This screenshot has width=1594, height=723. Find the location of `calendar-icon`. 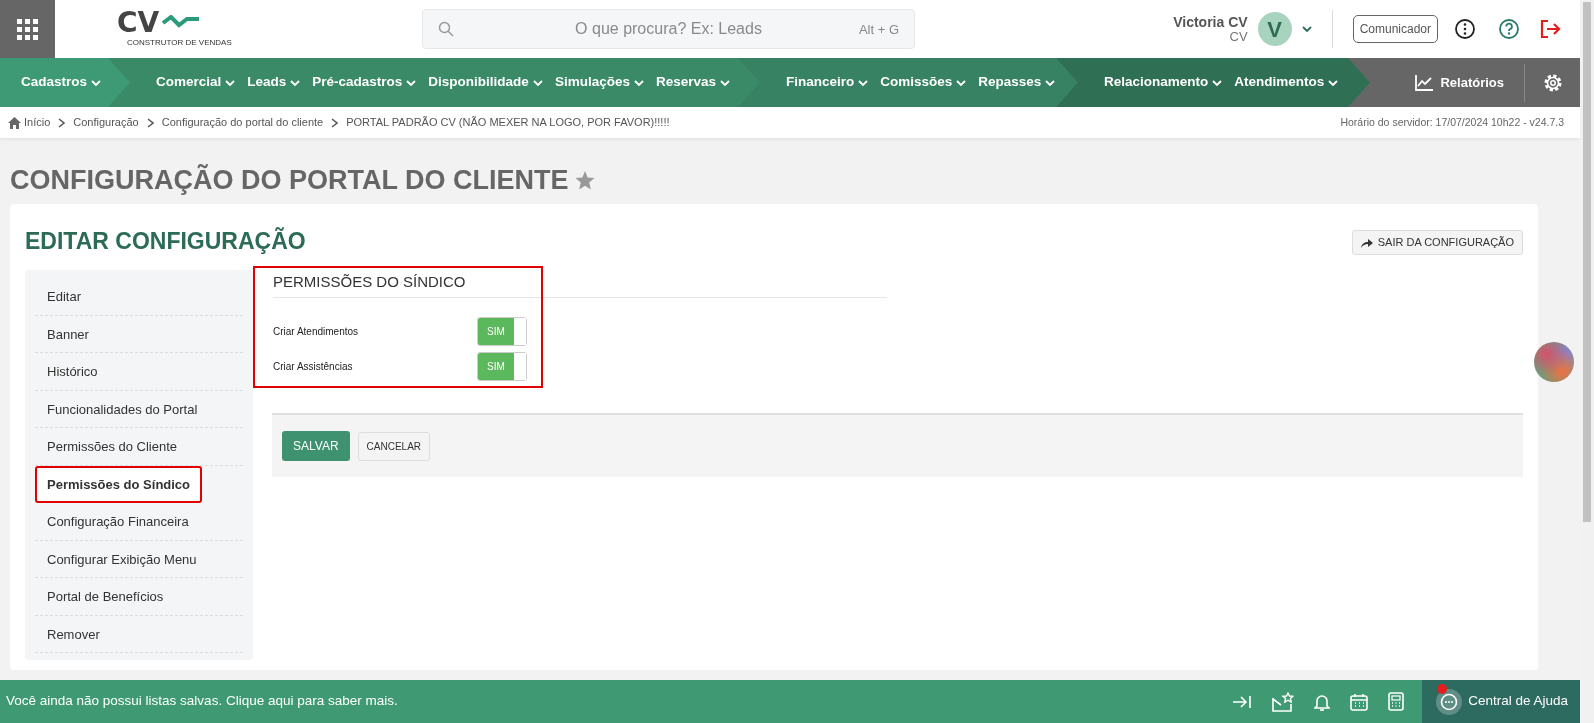

calendar-icon is located at coordinates (1359, 701).